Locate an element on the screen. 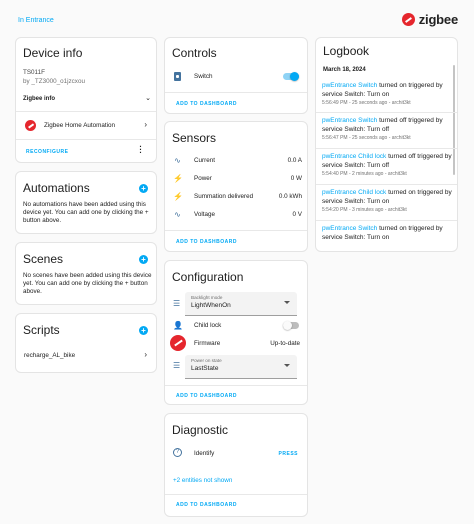  firmware-label: Firmware is located at coordinates (207, 343).